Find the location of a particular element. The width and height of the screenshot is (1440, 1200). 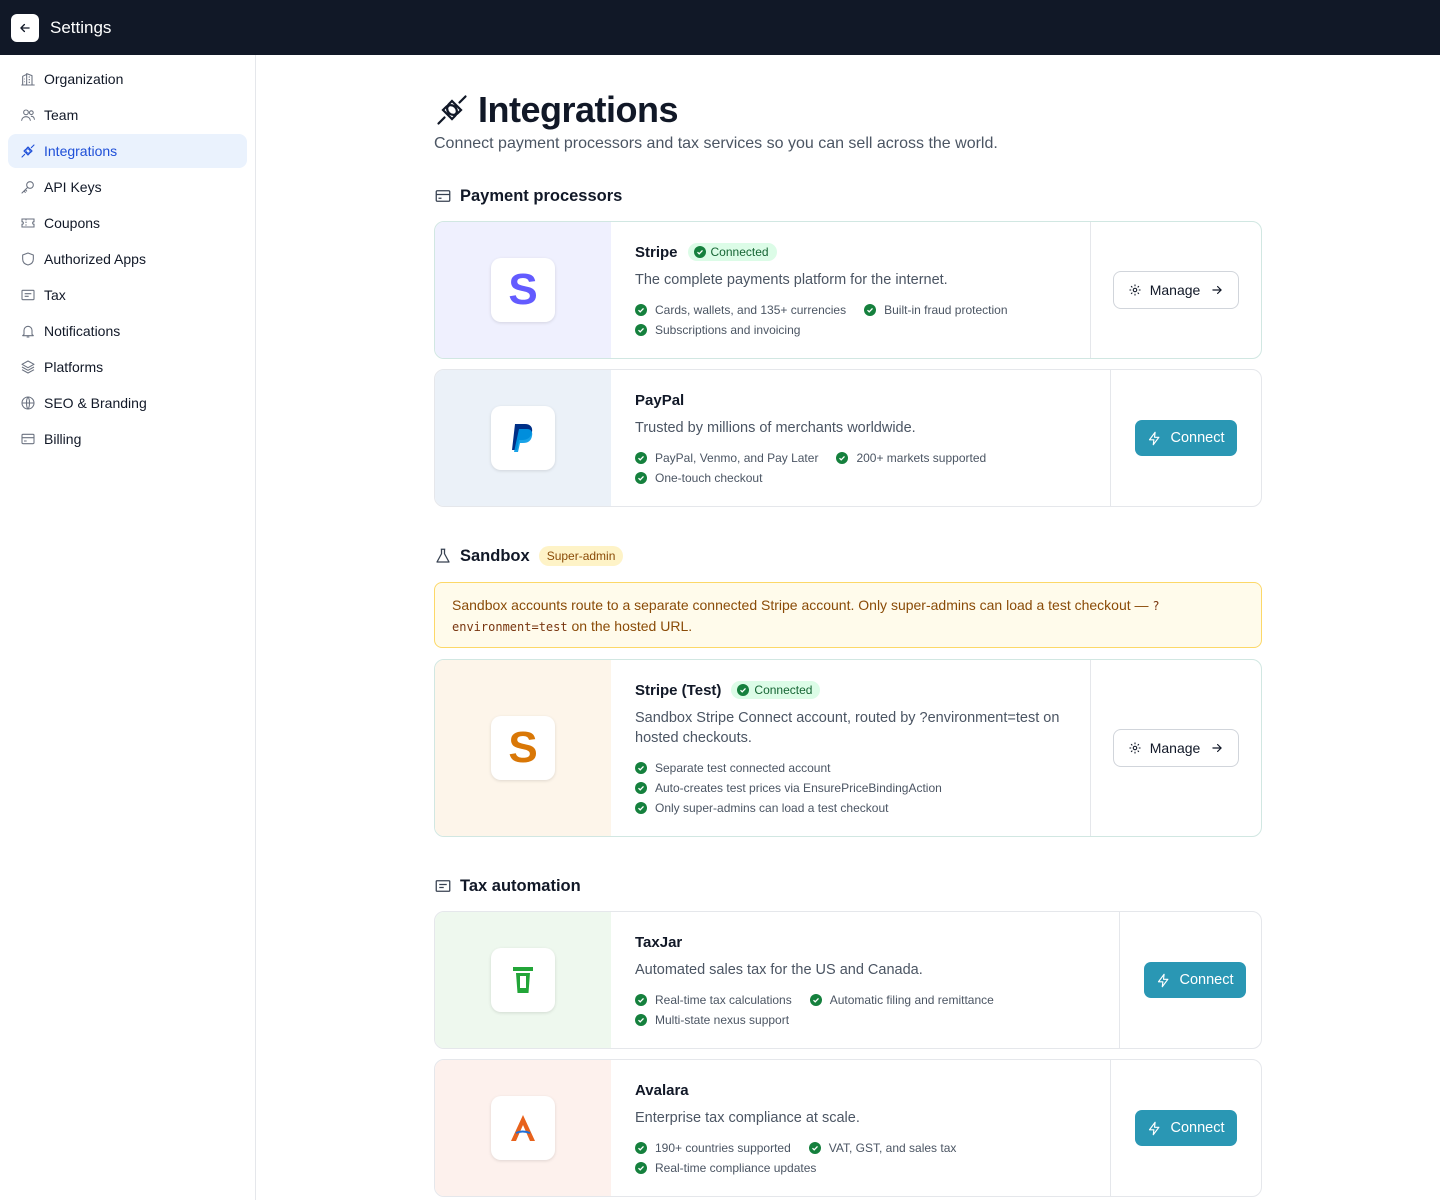

feature-item: 190+ countries supported is located at coordinates (713, 1148).